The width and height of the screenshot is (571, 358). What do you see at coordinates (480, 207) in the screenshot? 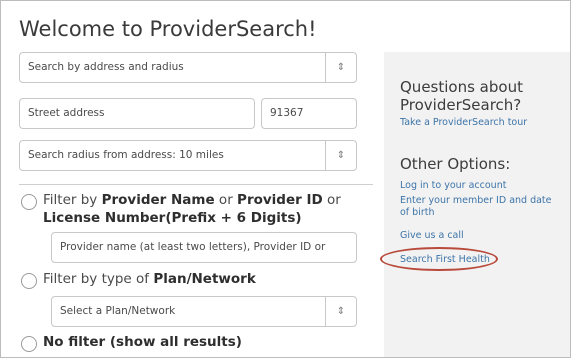
I see `member-id-link: Enter your member ID and date of birth` at bounding box center [480, 207].